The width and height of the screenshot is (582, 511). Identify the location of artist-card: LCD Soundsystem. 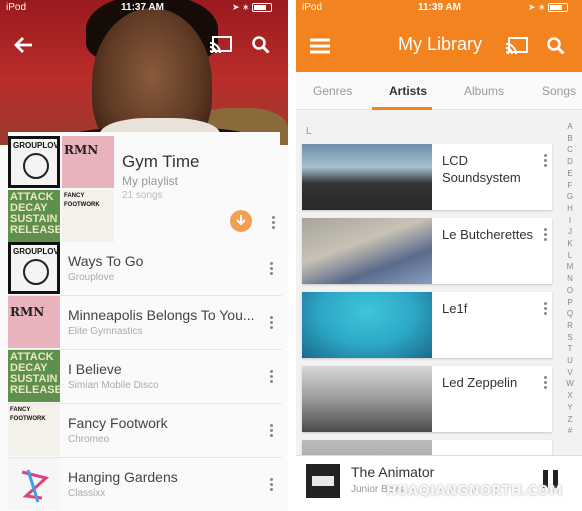
(427, 177).